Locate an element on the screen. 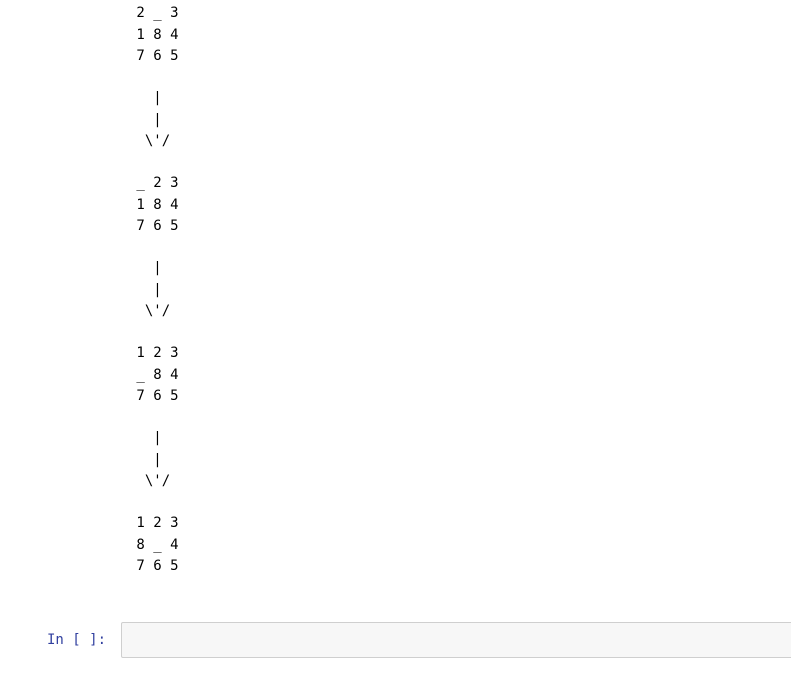 This screenshot has height=682, width=791. code-cell: In [ ]: is located at coordinates (395, 641).